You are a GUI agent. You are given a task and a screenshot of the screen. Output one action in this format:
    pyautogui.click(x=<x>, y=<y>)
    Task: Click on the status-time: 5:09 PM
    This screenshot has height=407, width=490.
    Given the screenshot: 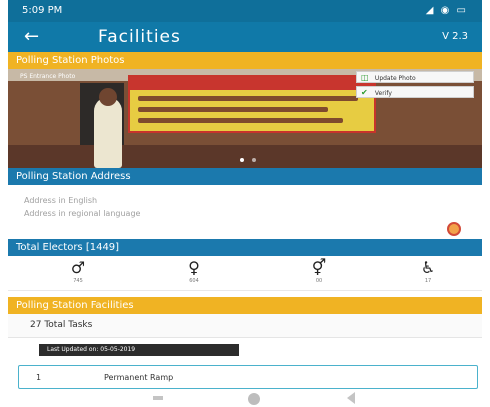 What is the action you would take?
    pyautogui.click(x=42, y=10)
    